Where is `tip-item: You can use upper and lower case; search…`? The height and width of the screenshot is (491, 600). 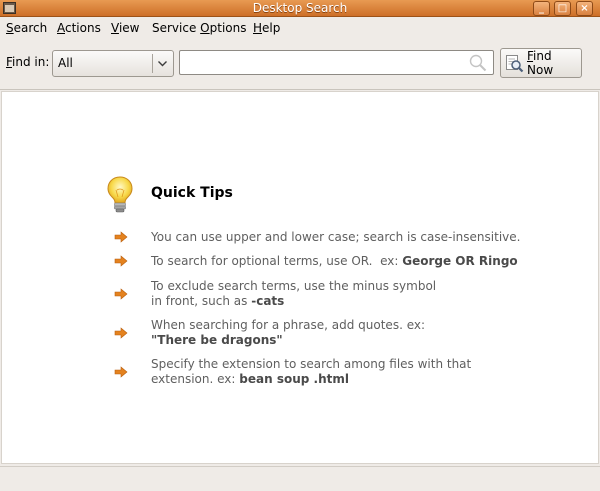 tip-item: You can use upper and lower case; search… is located at coordinates (335, 237).